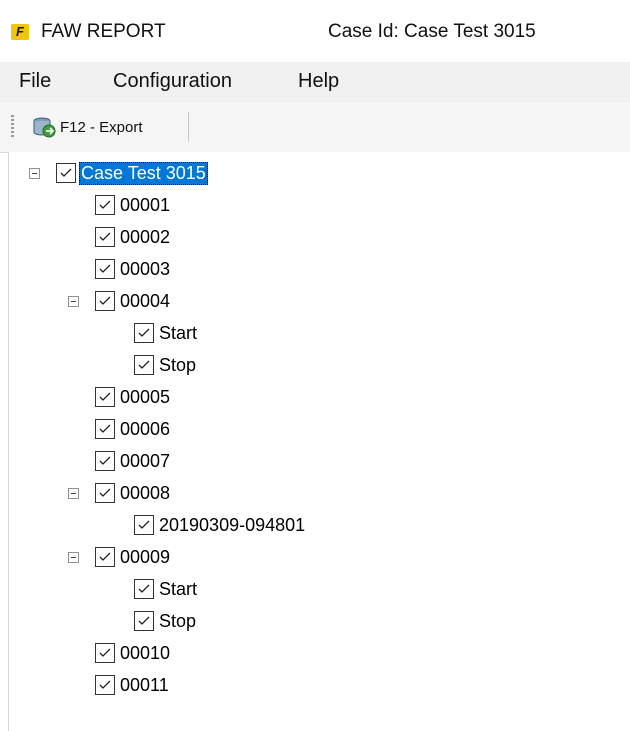 This screenshot has width=630, height=731. What do you see at coordinates (44, 127) in the screenshot?
I see `export-icon` at bounding box center [44, 127].